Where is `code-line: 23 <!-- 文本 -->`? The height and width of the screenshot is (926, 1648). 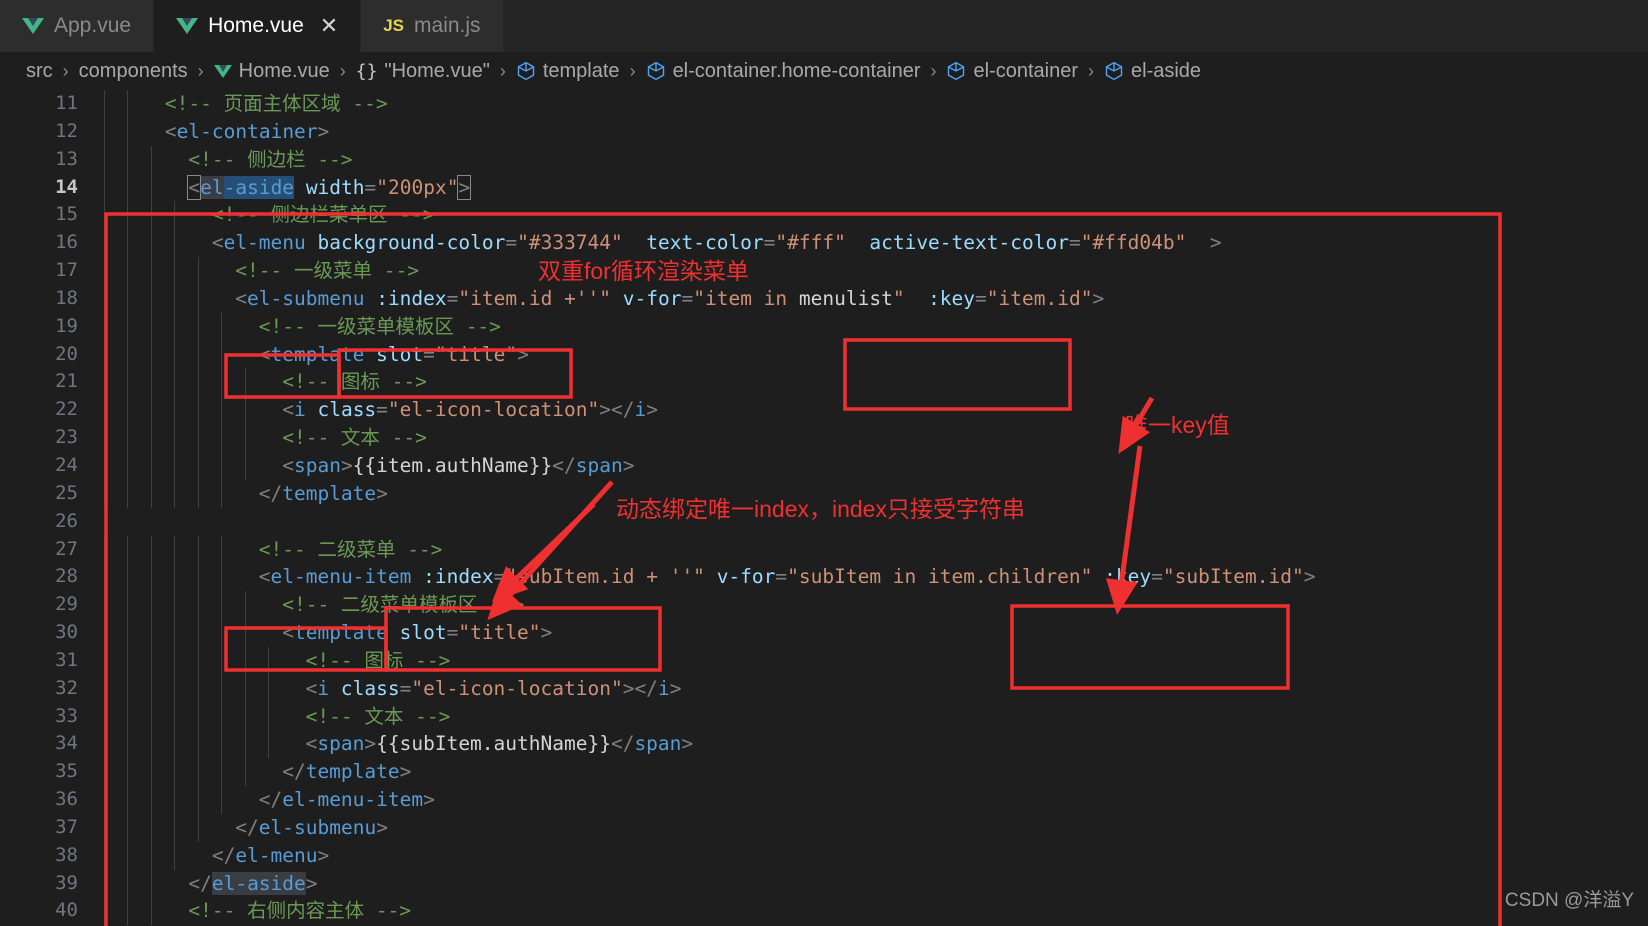 code-line: 23 <!-- 文本 --> is located at coordinates (824, 438).